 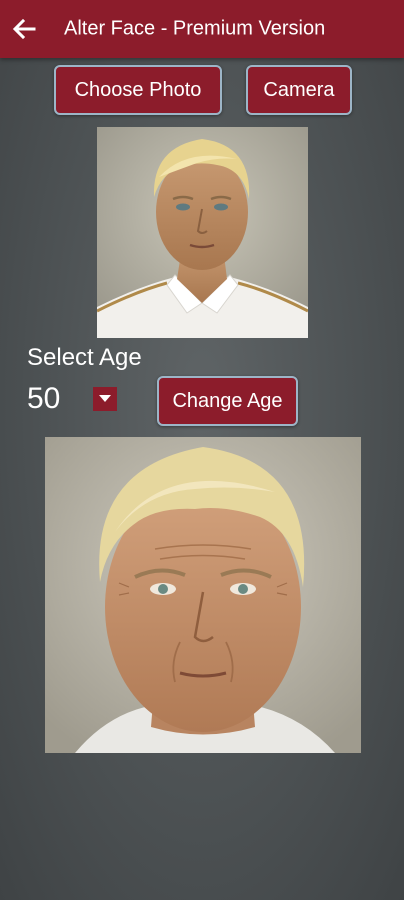 What do you see at coordinates (105, 399) in the screenshot?
I see `caret-down-icon` at bounding box center [105, 399].